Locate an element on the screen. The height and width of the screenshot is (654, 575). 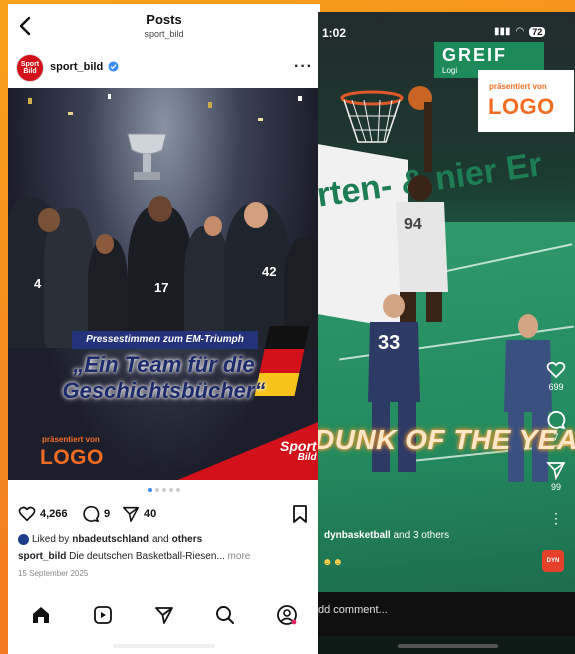
jersey-number: 33 is located at coordinates (389, 343).